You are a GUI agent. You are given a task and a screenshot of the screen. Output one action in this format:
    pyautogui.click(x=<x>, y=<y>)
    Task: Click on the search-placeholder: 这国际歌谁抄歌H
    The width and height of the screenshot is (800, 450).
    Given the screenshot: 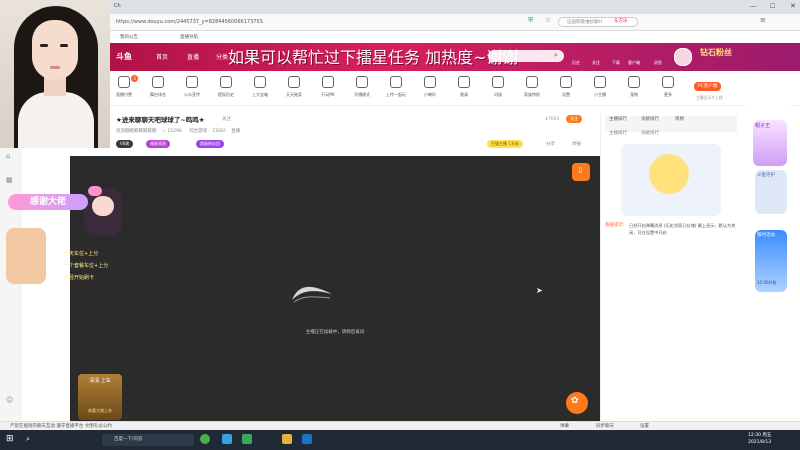 What is the action you would take?
    pyautogui.click(x=584, y=22)
    